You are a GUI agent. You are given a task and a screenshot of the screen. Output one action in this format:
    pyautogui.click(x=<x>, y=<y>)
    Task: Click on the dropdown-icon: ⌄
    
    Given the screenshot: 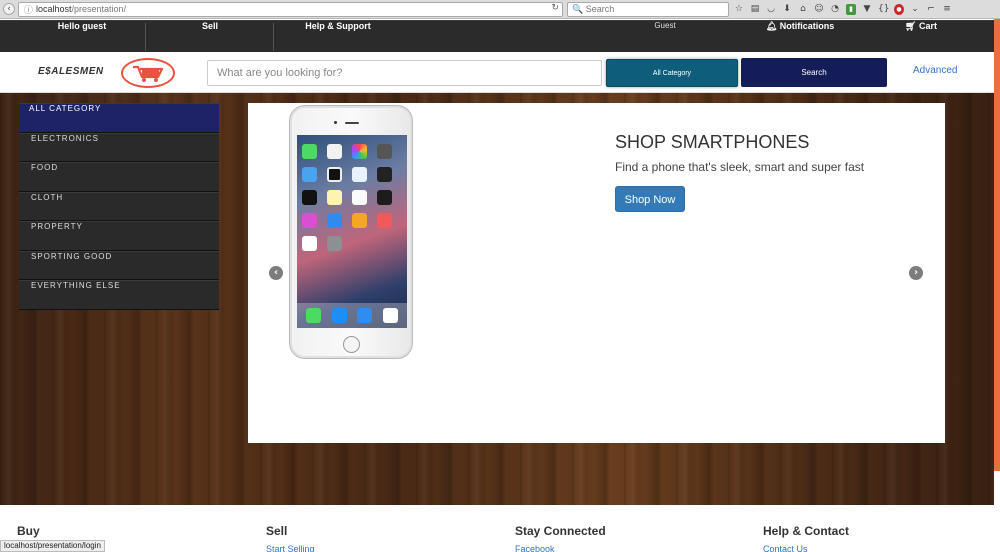 What is the action you would take?
    pyautogui.click(x=915, y=9)
    